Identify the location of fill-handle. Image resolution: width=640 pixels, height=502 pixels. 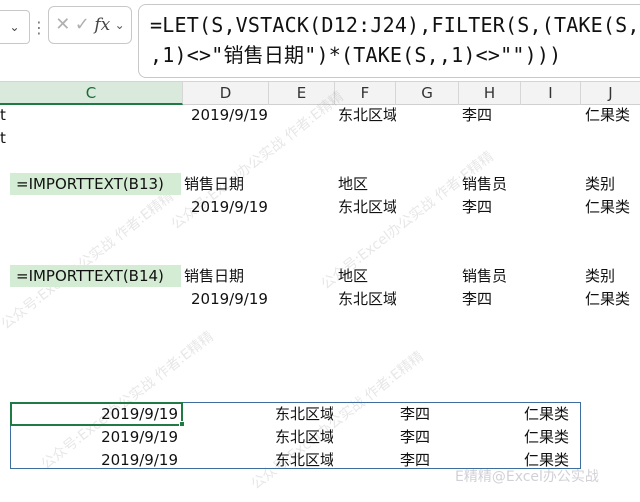
(182, 424).